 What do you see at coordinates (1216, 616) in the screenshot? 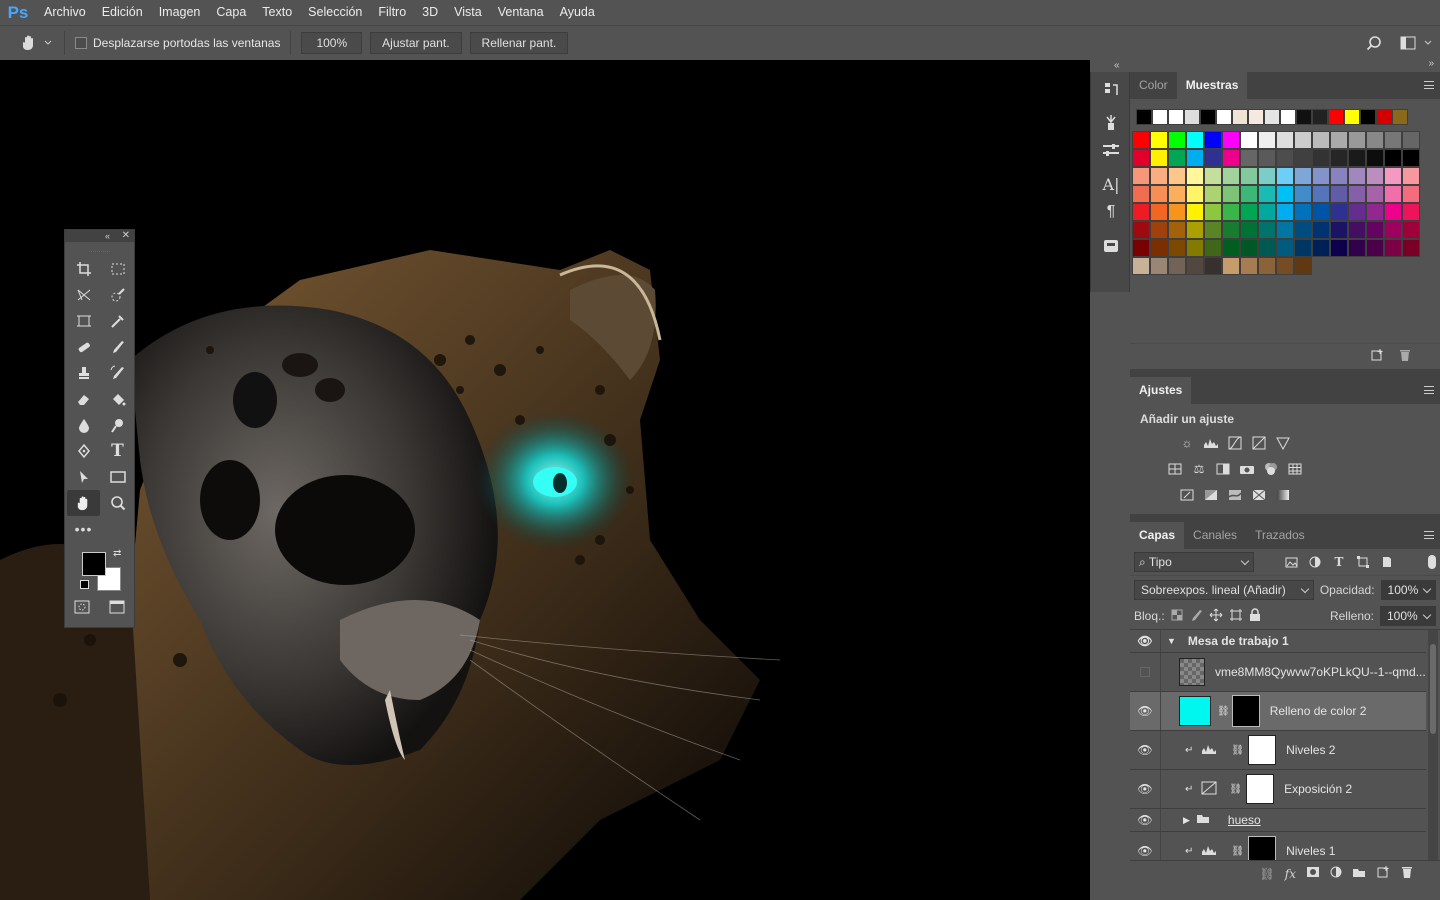
I see `lock-position-icon` at bounding box center [1216, 616].